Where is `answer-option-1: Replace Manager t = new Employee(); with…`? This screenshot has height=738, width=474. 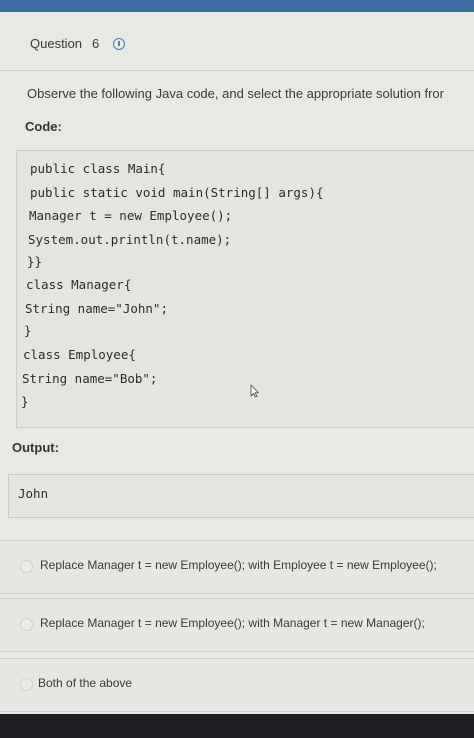 answer-option-1: Replace Manager t = new Employee(); with… is located at coordinates (237, 567).